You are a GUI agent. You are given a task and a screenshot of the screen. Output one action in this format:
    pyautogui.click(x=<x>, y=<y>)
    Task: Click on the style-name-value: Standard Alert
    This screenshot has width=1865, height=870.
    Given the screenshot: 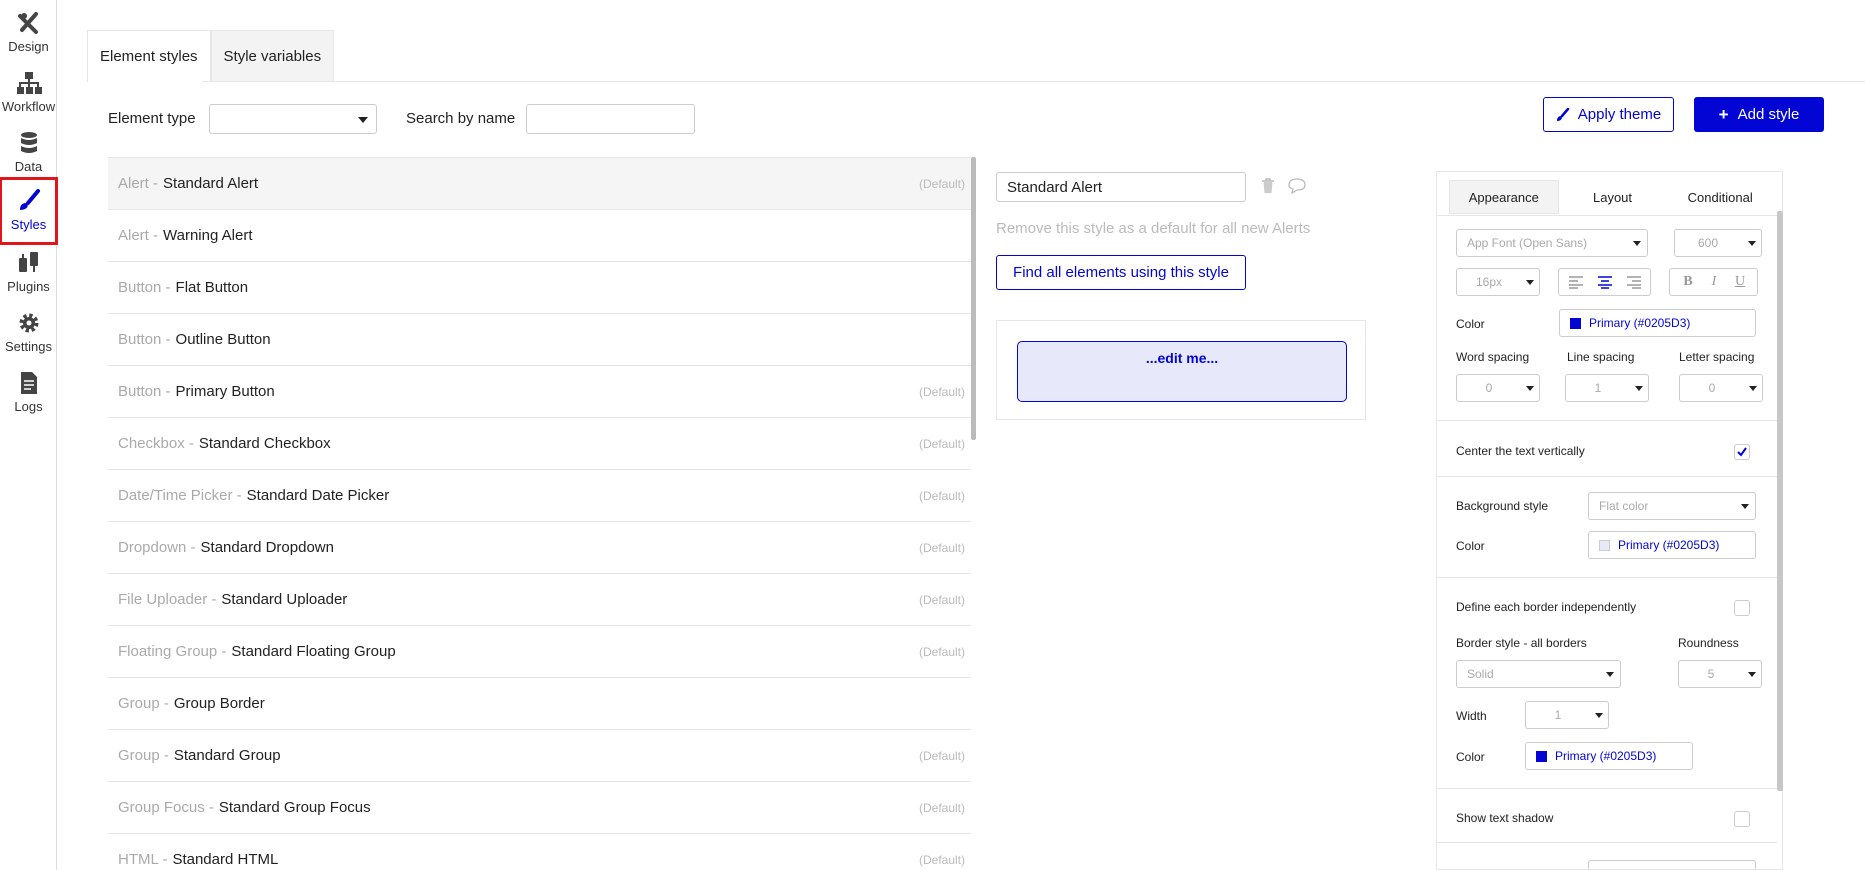 What is the action you would take?
    pyautogui.click(x=1055, y=187)
    